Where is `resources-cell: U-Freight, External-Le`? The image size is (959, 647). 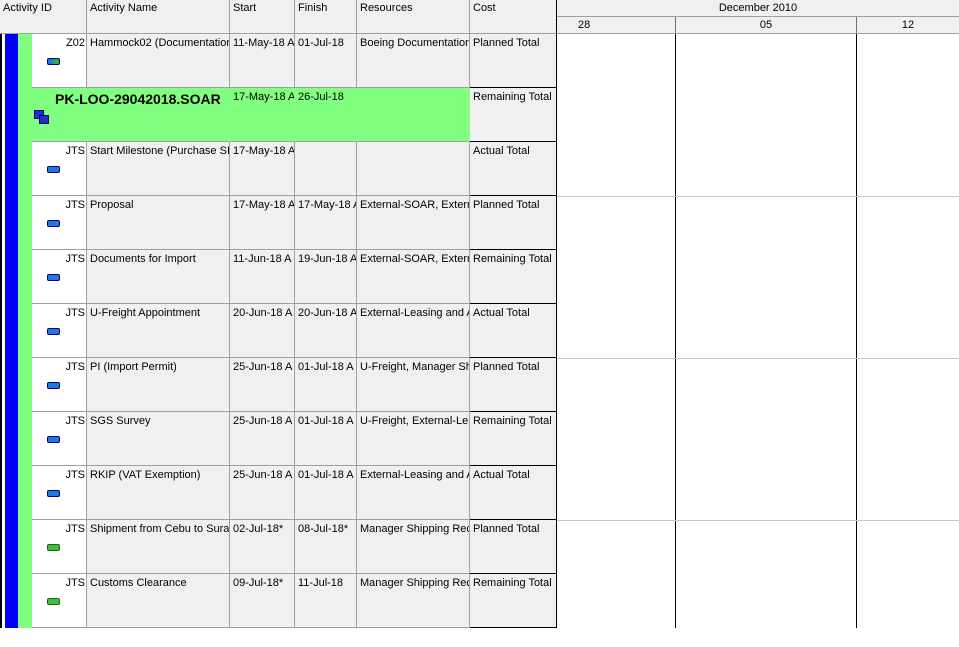 resources-cell: U-Freight, External-Le is located at coordinates (413, 439).